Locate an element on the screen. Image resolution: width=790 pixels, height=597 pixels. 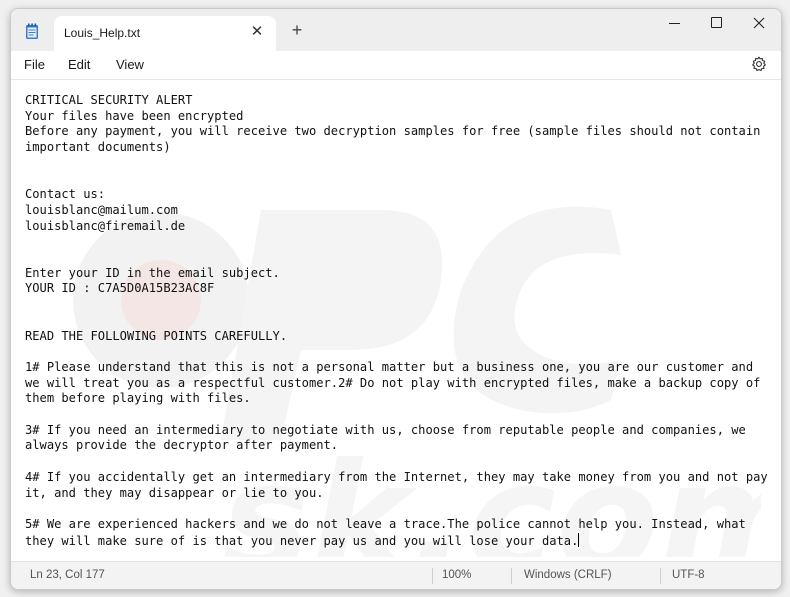
menu-edit: Edit is located at coordinates (79, 64).